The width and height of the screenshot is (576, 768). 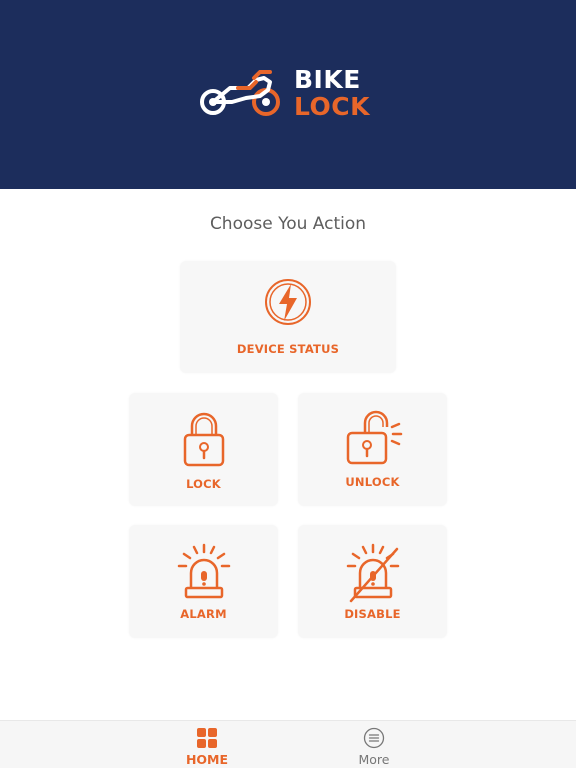 I want to click on alarm-button: ALARM, so click(x=203, y=581).